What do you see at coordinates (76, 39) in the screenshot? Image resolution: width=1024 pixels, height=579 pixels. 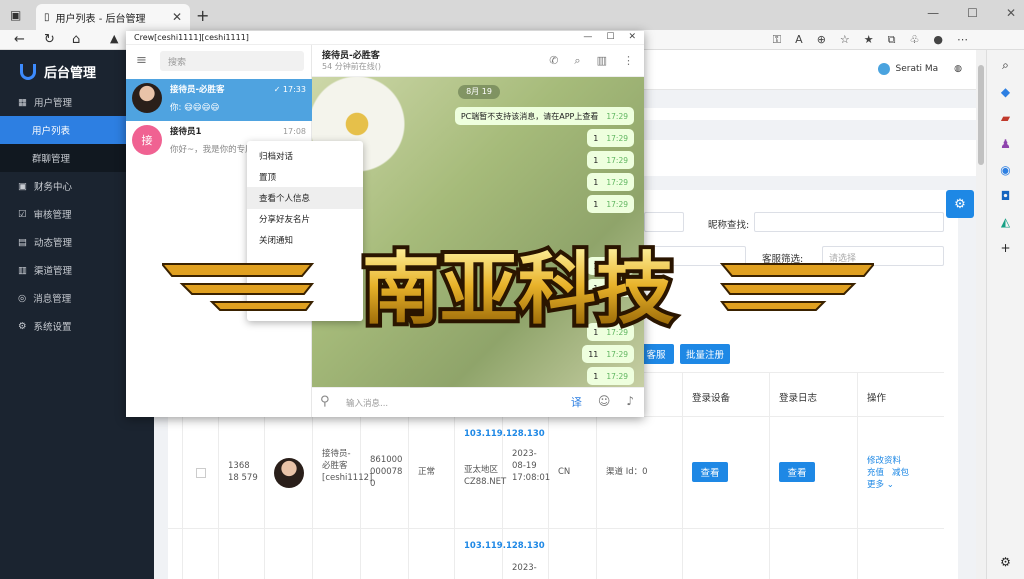 I see `home-icon: ⌂` at bounding box center [76, 39].